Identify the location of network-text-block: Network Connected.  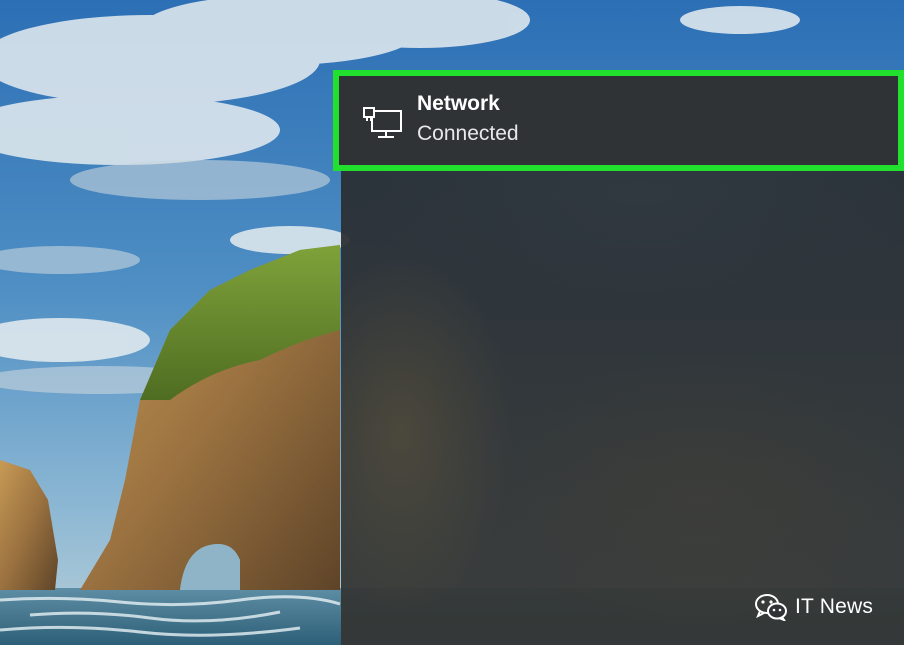
(468, 119).